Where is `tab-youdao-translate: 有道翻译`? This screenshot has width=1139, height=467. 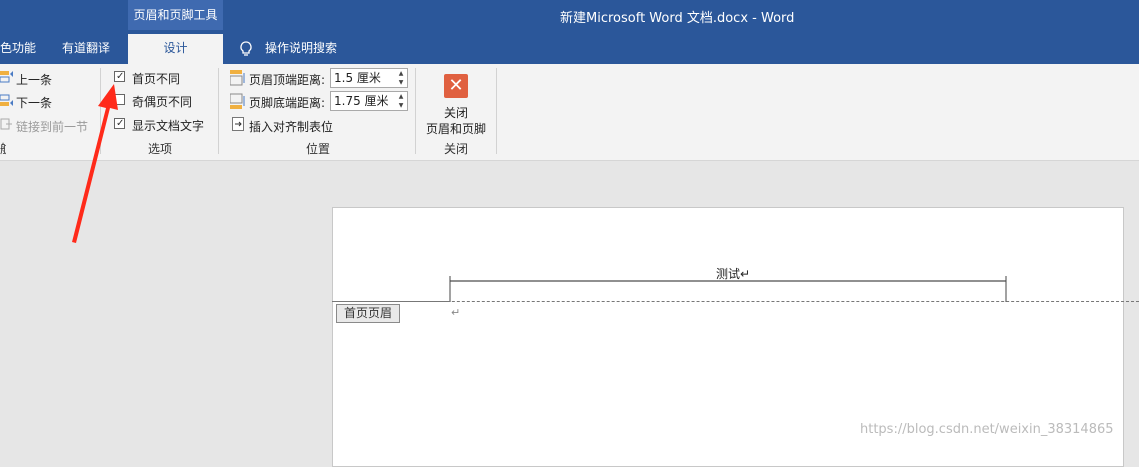
tab-youdao-translate: 有道翻译 is located at coordinates (92, 49).